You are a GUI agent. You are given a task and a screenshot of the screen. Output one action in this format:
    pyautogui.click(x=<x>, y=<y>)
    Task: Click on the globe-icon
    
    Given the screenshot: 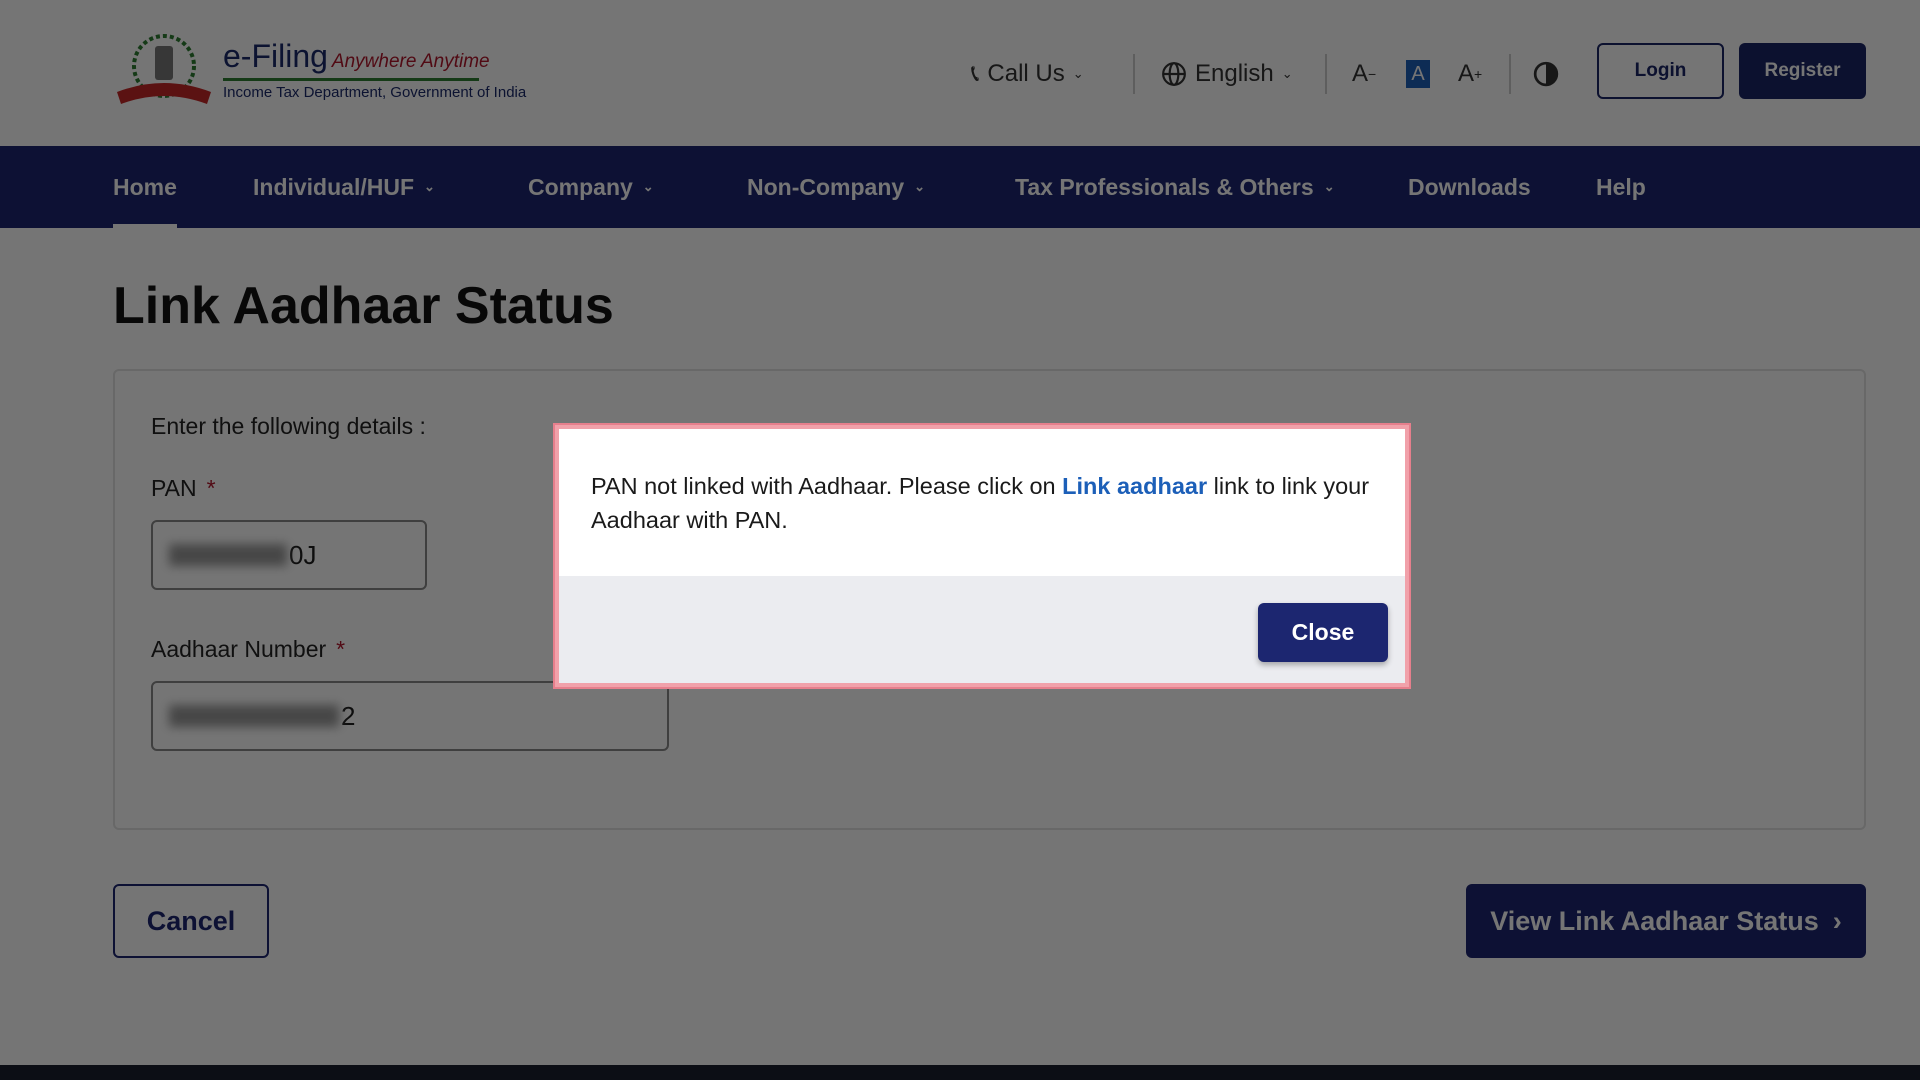 What is the action you would take?
    pyautogui.click(x=1174, y=74)
    